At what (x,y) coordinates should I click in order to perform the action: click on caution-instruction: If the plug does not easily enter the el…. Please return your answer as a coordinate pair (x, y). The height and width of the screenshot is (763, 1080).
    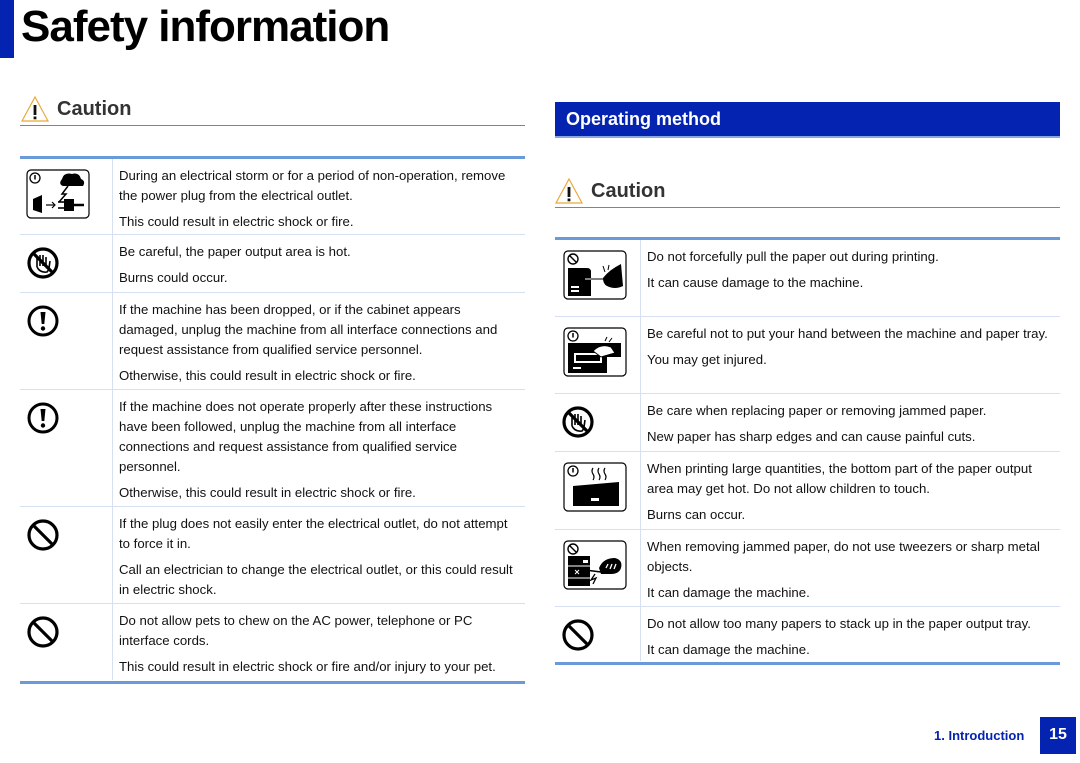
    Looking at the image, I should click on (313, 533).